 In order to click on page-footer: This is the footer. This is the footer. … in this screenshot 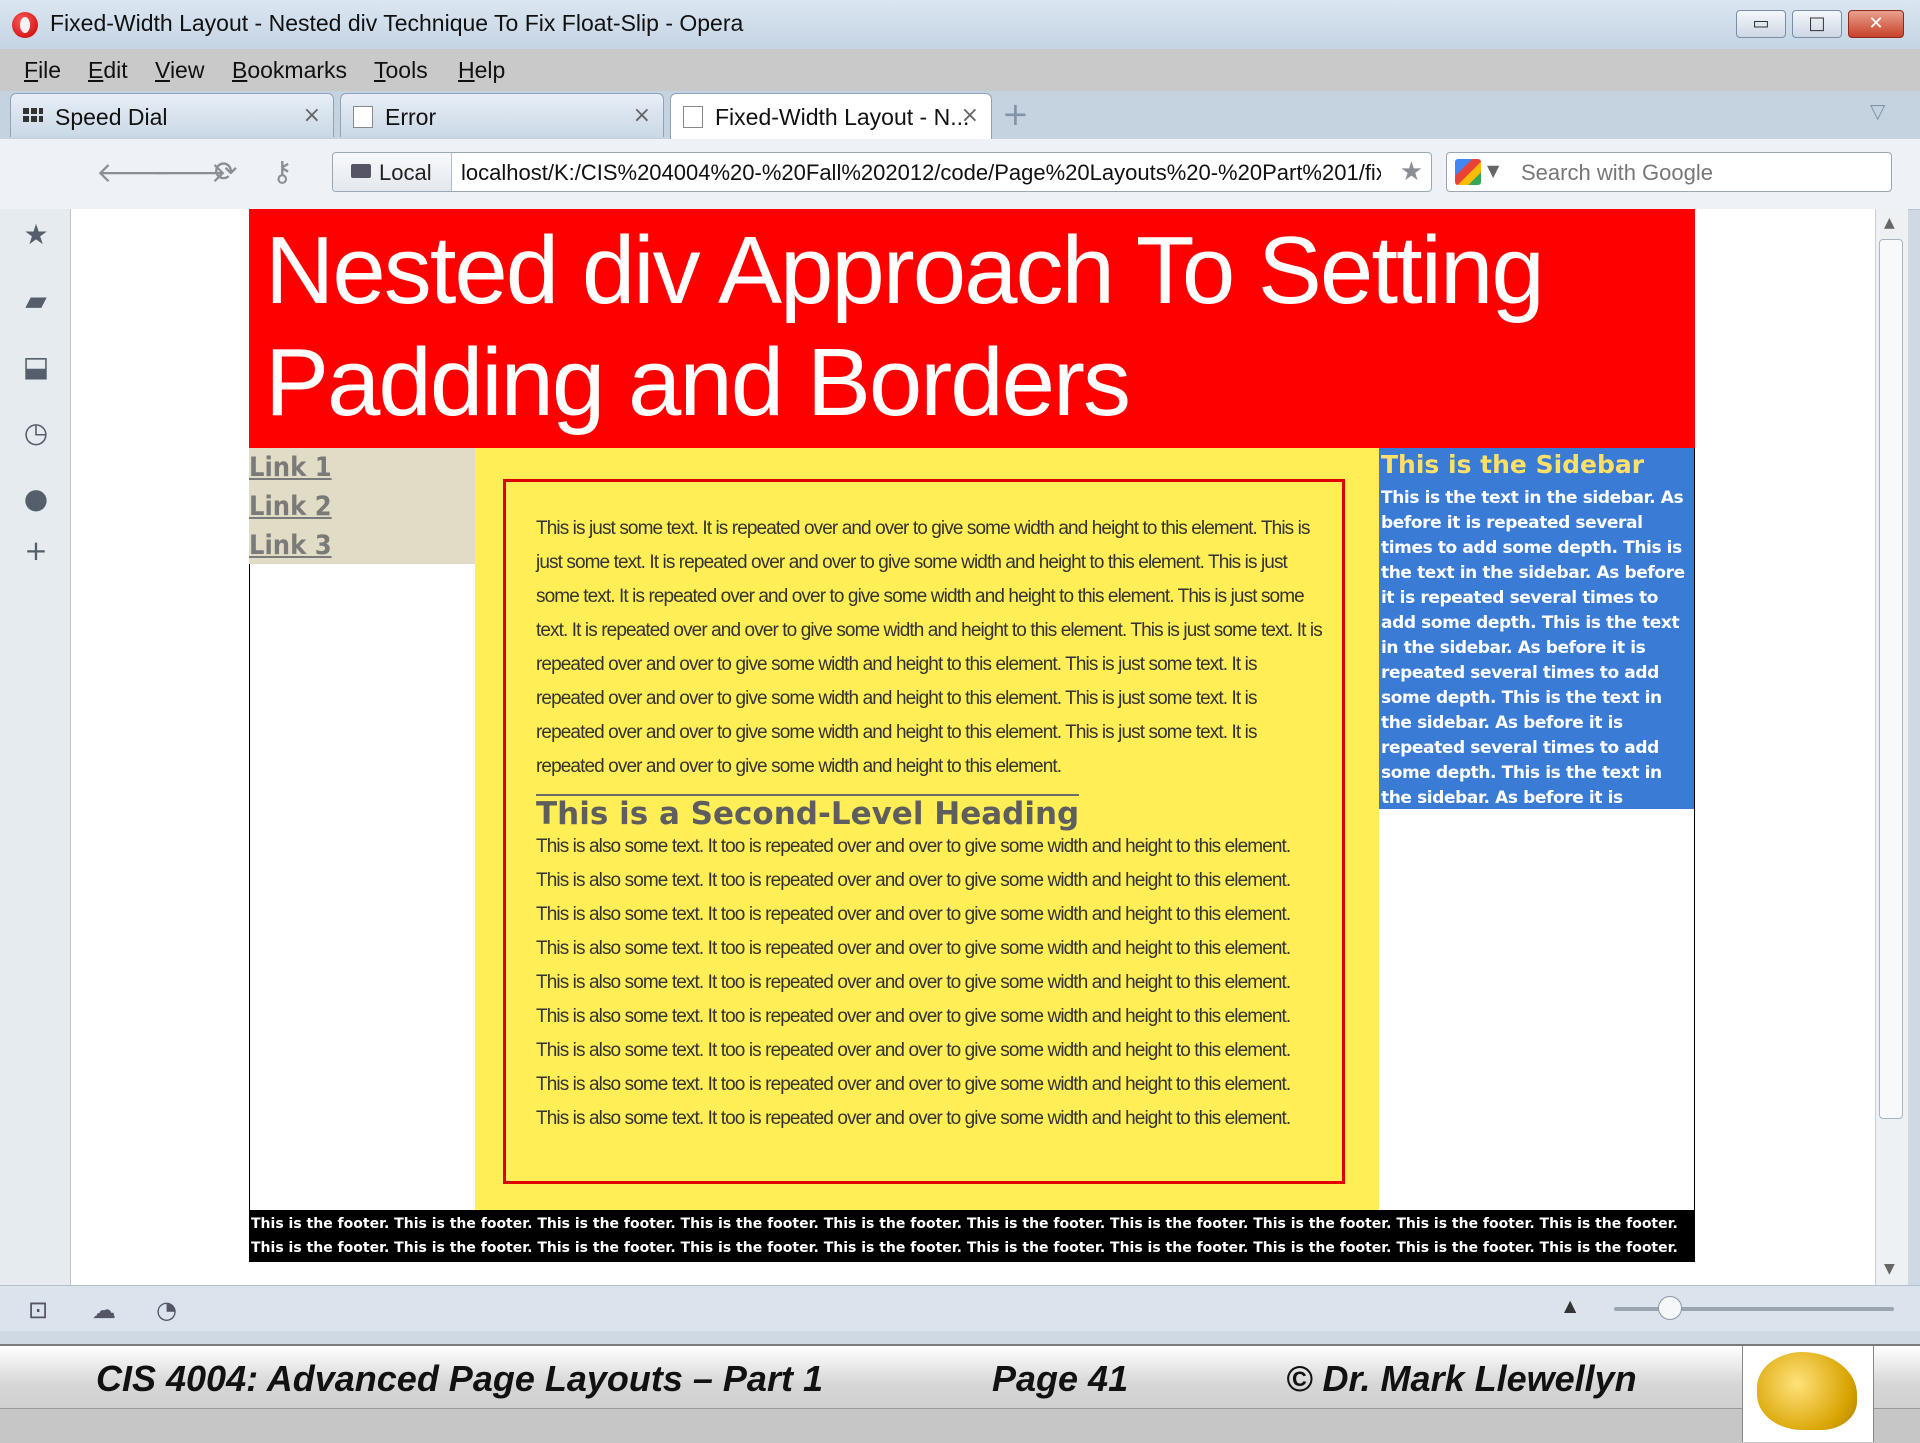, I will do `click(972, 1236)`.